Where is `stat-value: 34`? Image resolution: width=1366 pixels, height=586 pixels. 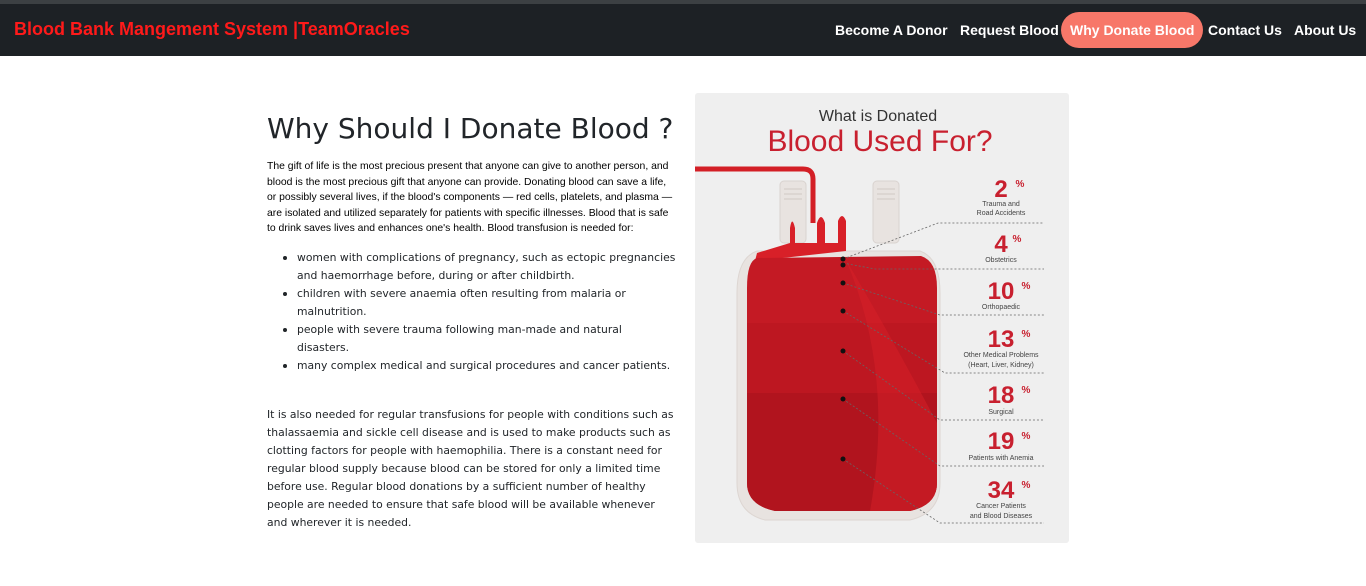 stat-value: 34 is located at coordinates (1001, 490).